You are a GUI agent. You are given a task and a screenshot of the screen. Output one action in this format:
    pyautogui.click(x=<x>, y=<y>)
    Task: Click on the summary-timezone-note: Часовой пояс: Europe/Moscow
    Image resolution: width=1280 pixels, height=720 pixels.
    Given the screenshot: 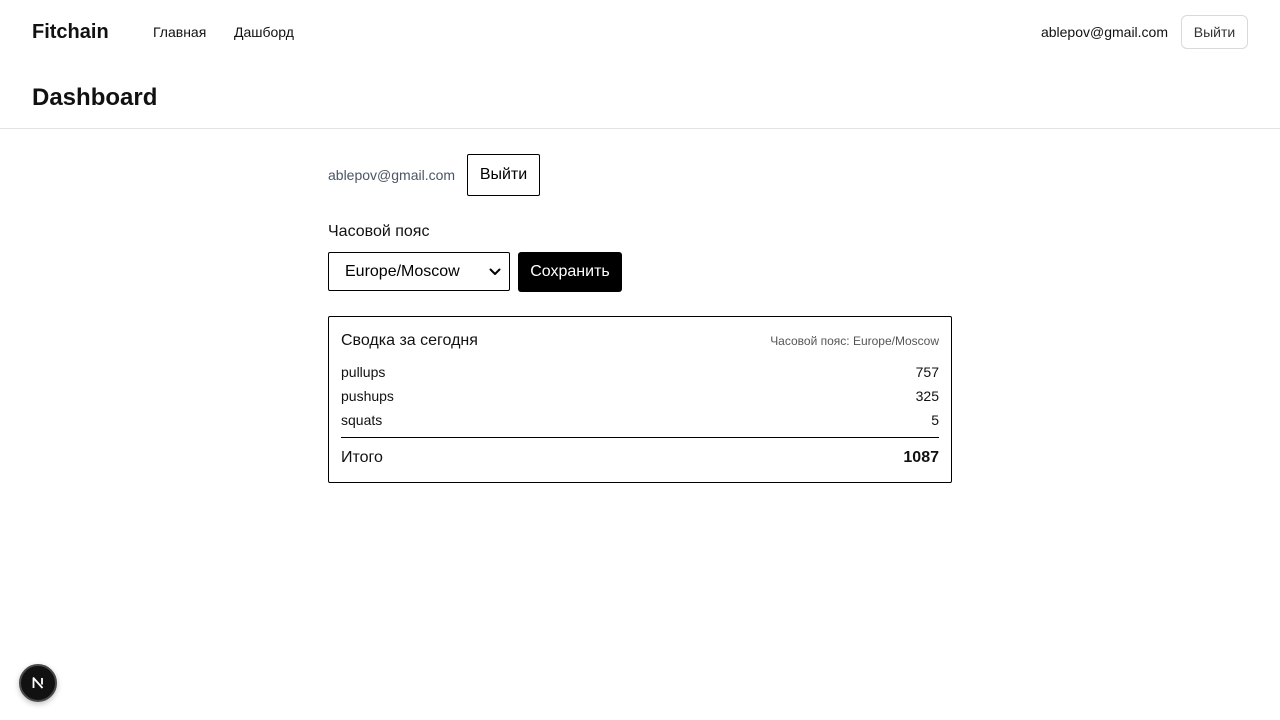 What is the action you would take?
    pyautogui.click(x=854, y=341)
    